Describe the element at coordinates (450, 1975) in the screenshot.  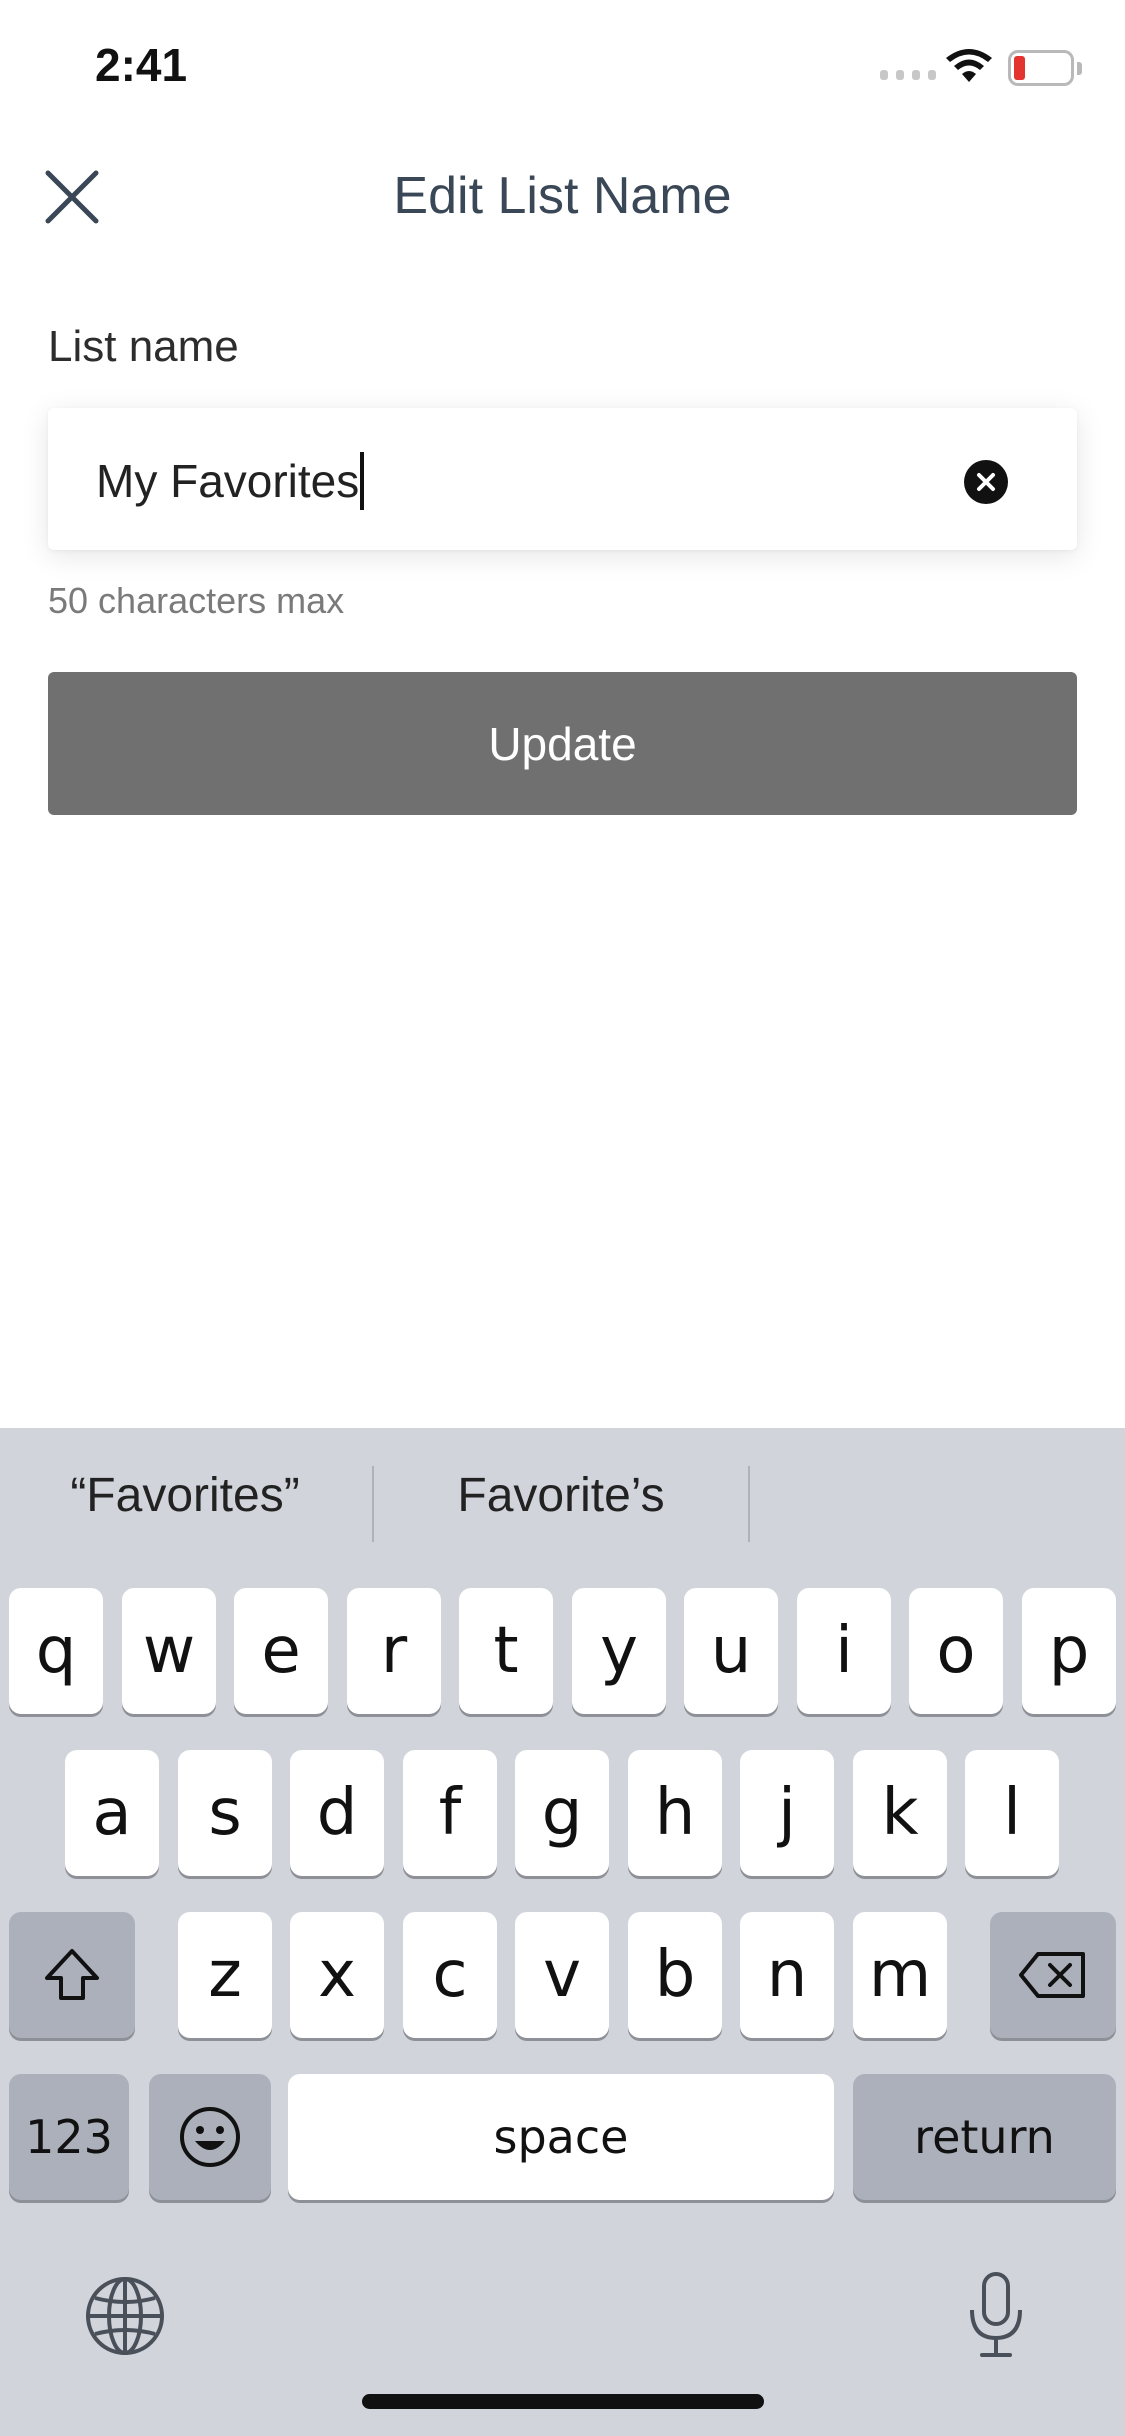
I see `key-c: c` at that location.